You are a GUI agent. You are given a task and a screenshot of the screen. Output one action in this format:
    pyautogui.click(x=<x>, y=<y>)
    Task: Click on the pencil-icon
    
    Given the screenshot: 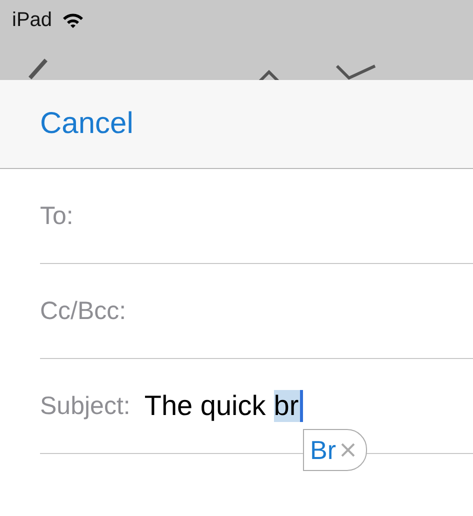 What is the action you would take?
    pyautogui.click(x=37, y=70)
    